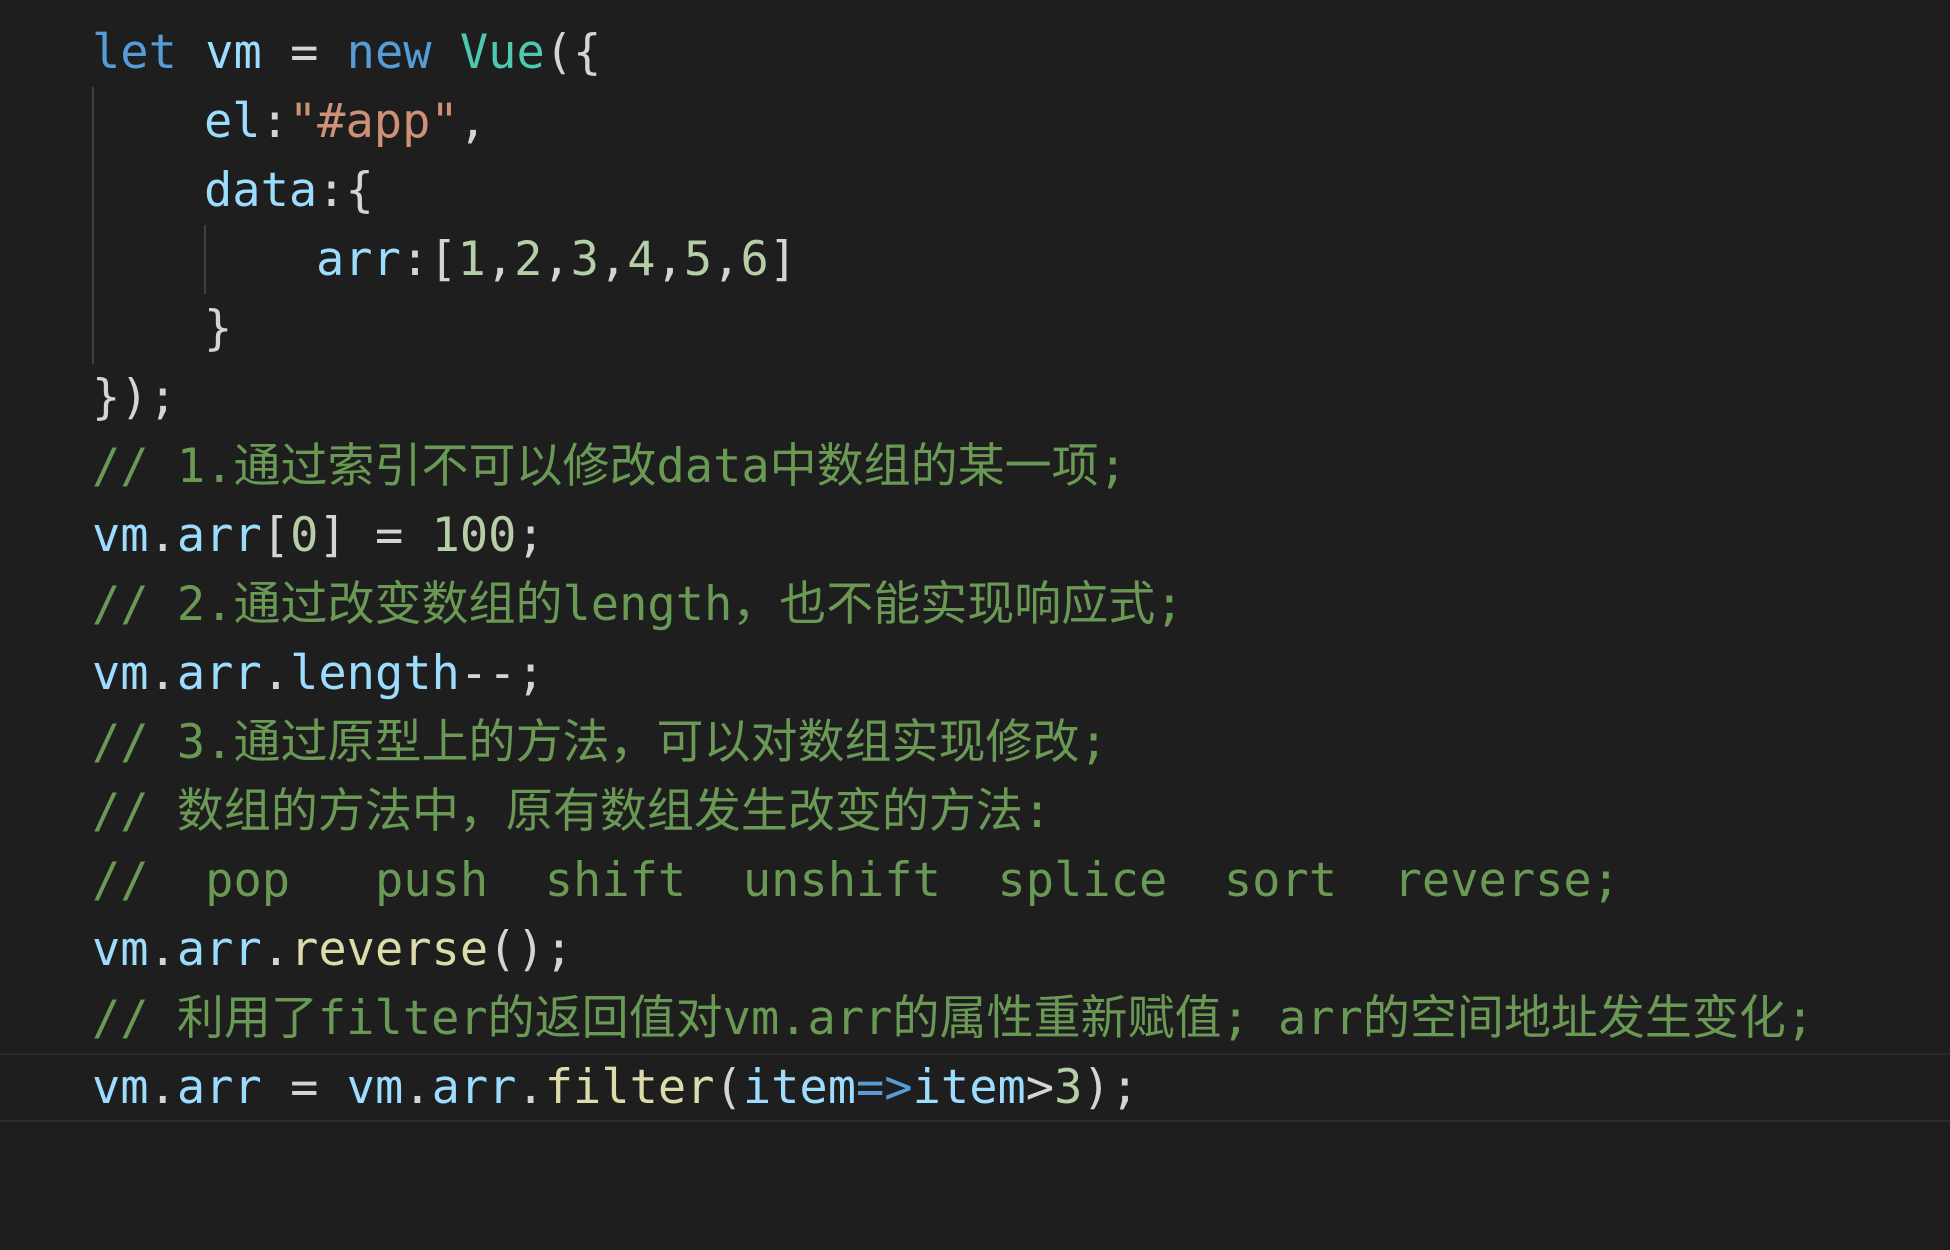 Image resolution: width=1950 pixels, height=1250 pixels. What do you see at coordinates (600, 742) in the screenshot?
I see `comment: // 3.通过原型上的方法，可以对数组实现修改;` at bounding box center [600, 742].